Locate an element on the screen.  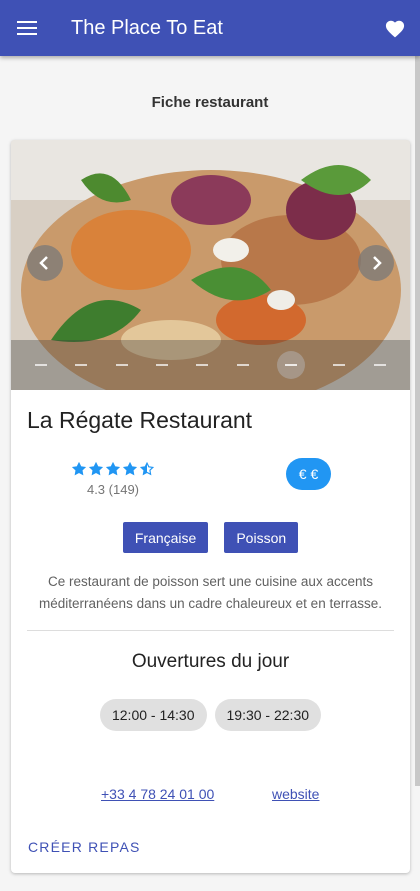
app-title: The Place To Eat is located at coordinates (147, 27).